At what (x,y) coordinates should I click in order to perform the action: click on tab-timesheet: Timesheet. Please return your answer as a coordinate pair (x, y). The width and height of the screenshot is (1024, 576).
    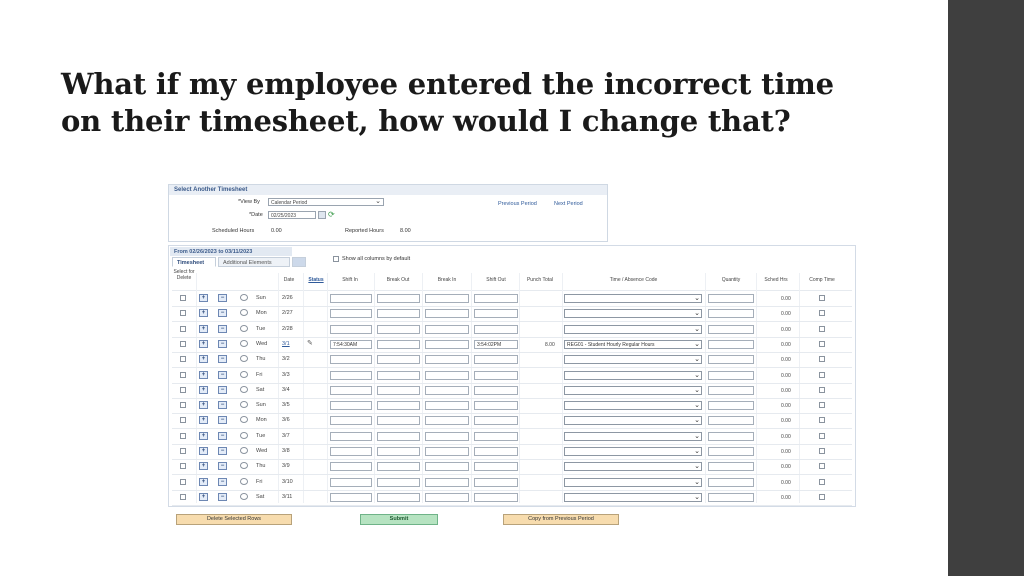
    Looking at the image, I should click on (194, 262).